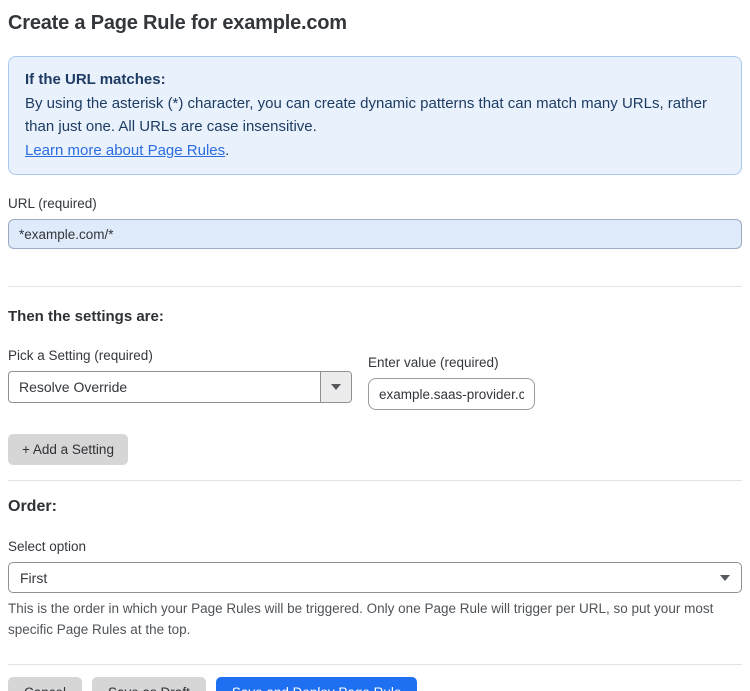 Image resolution: width=750 pixels, height=691 pixels. I want to click on cancel-button: Cancel, so click(45, 683).